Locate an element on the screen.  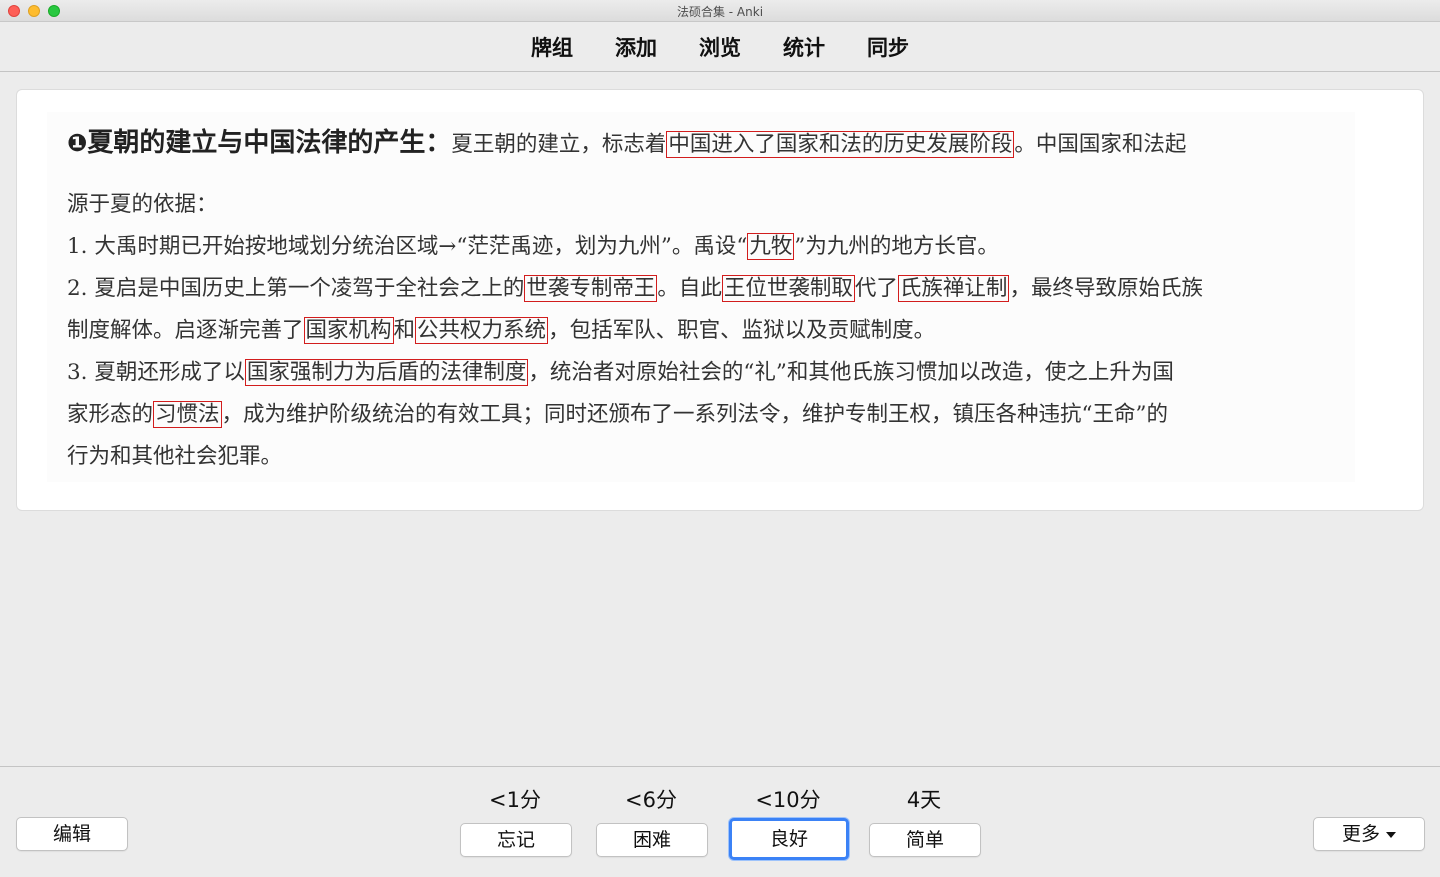
more-button: 更多 is located at coordinates (1369, 834).